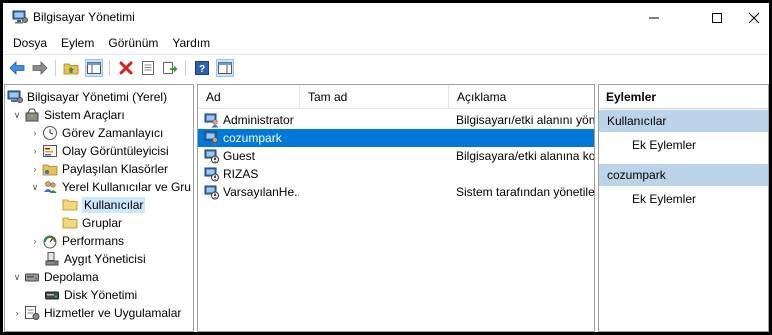 The height and width of the screenshot is (335, 772). Describe the element at coordinates (50, 169) in the screenshot. I see `shared-folder-icon` at that location.